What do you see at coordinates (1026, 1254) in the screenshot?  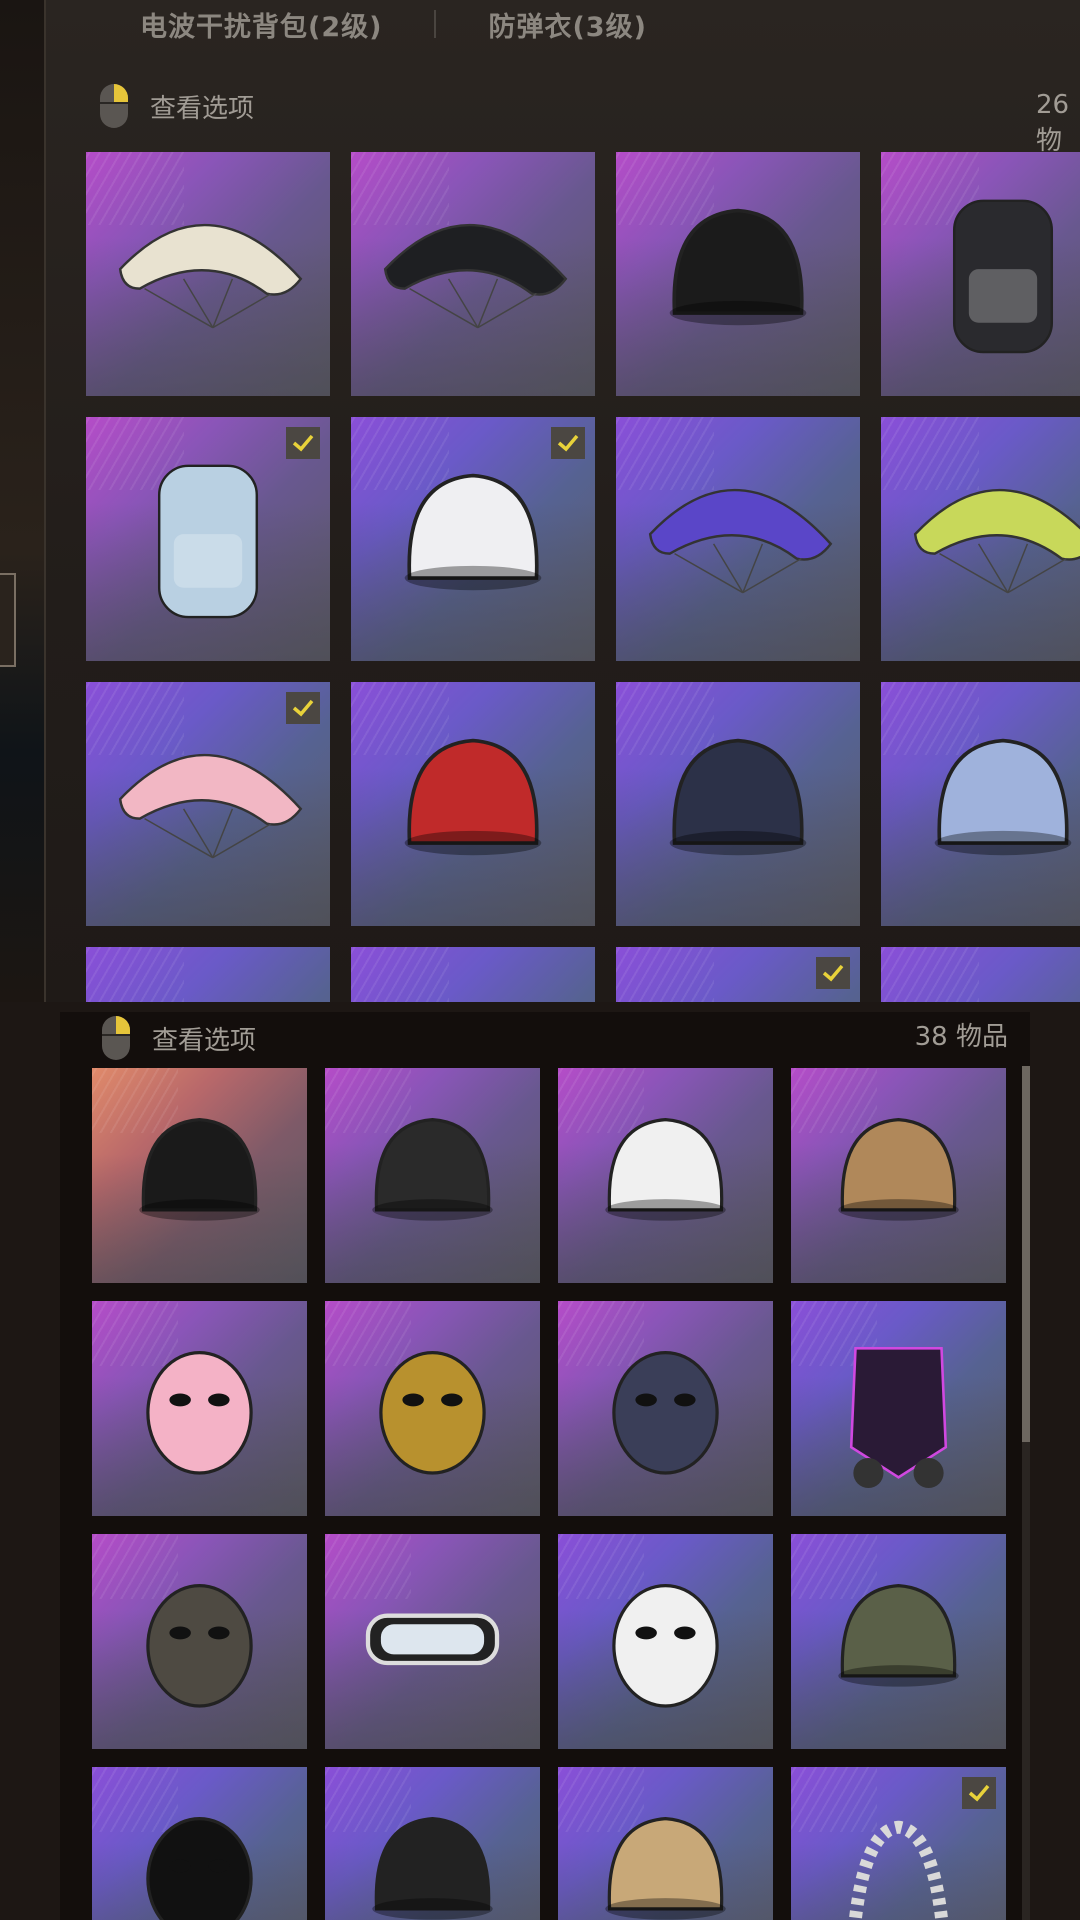 I see `scrollbar-thumb` at bounding box center [1026, 1254].